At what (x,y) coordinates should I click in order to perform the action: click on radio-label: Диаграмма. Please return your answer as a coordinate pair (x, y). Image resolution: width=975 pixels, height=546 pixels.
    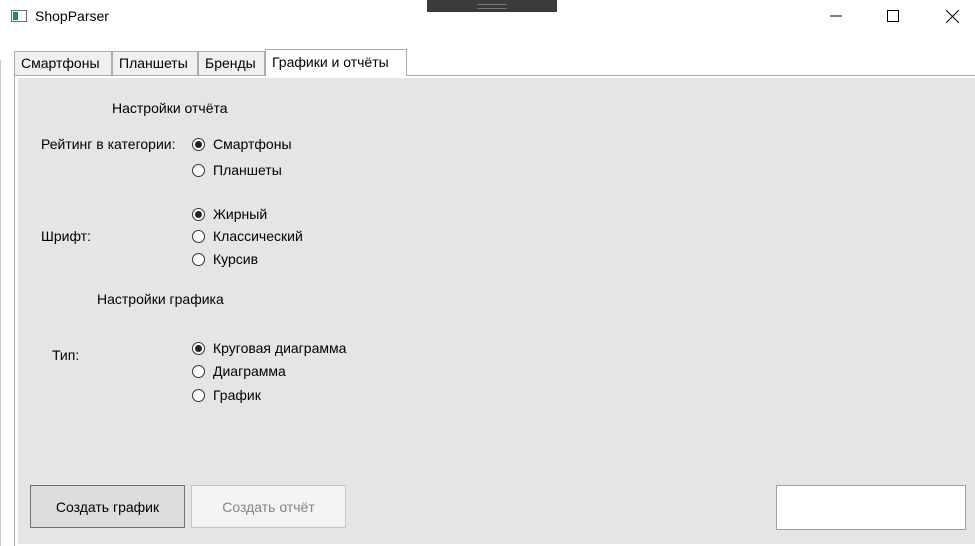
    Looking at the image, I should click on (249, 371).